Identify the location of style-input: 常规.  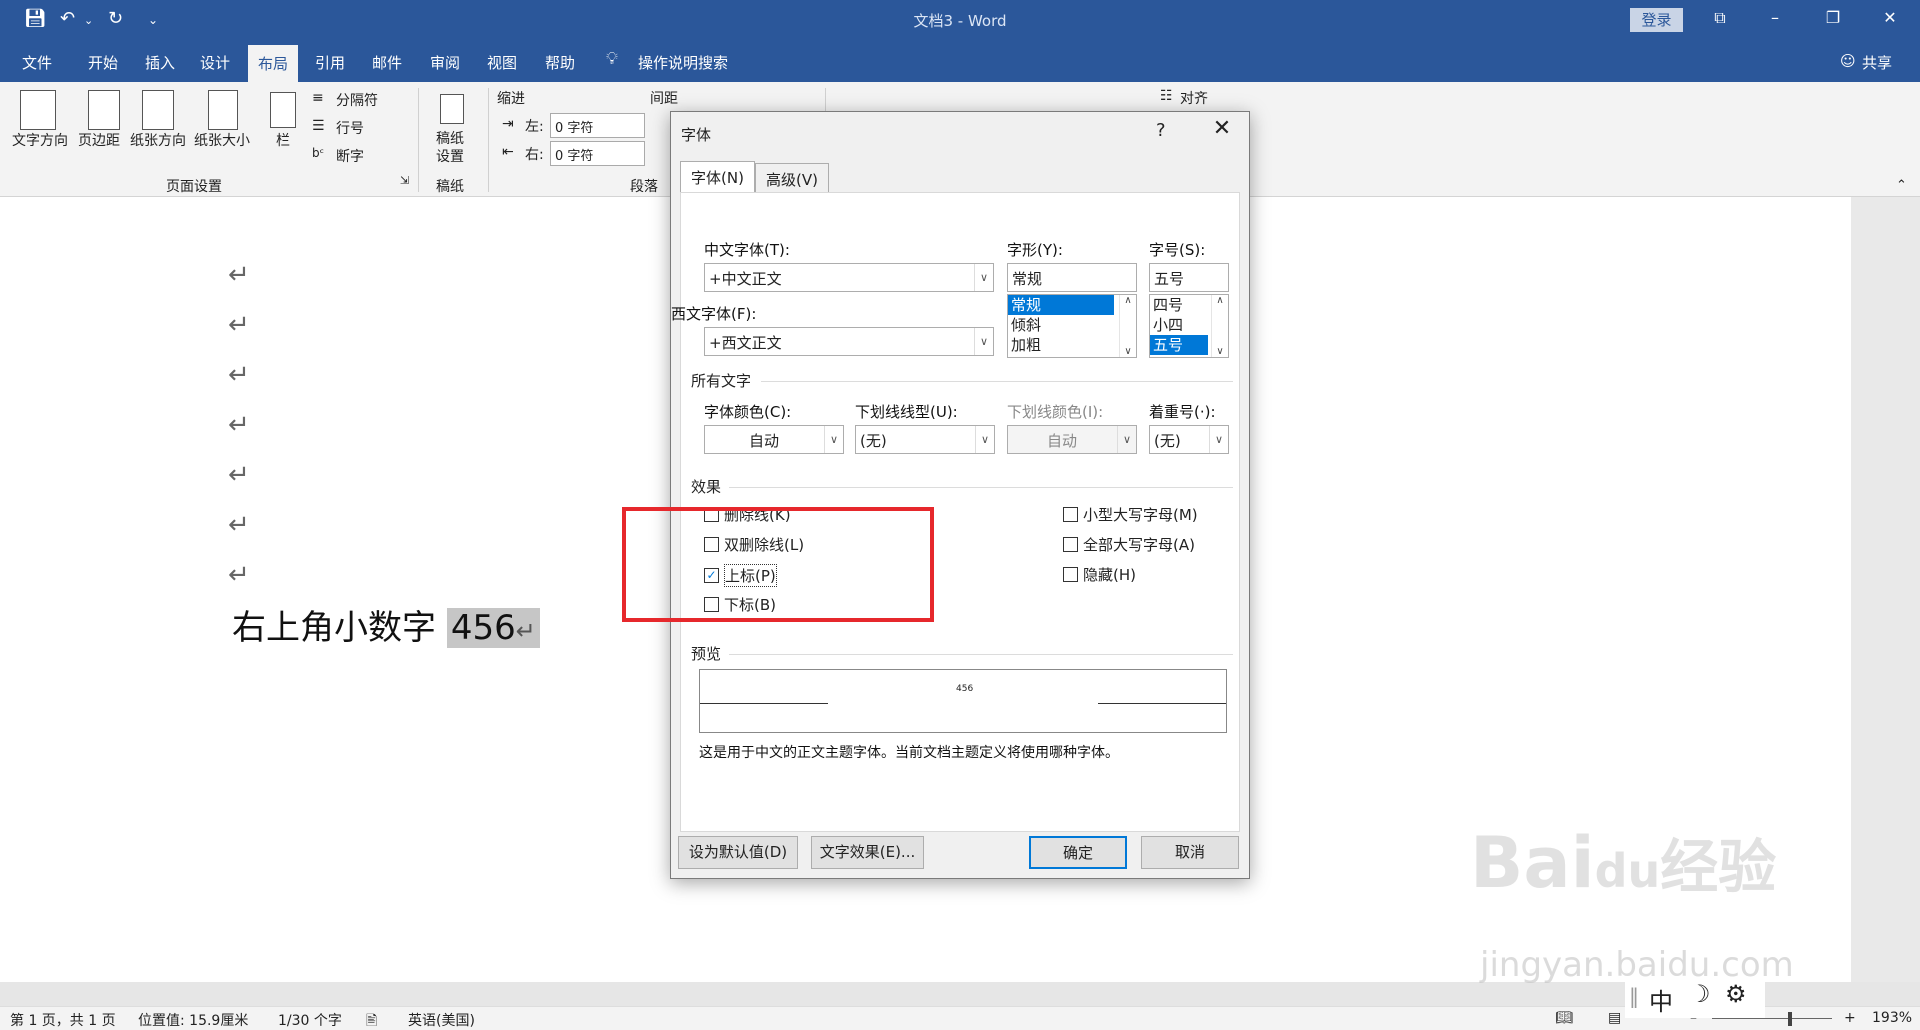
(1072, 277).